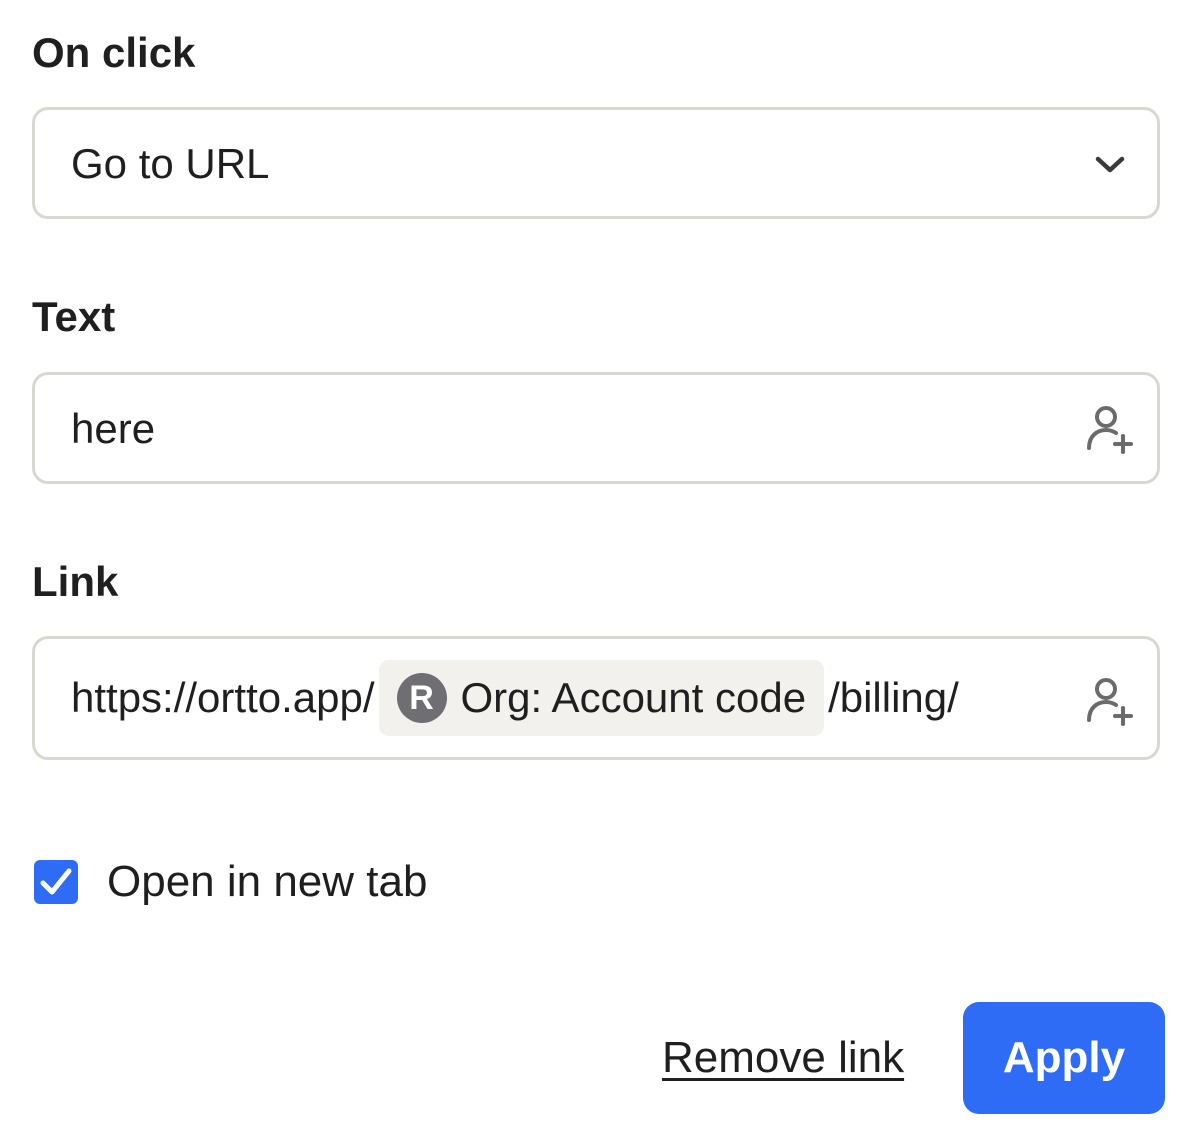 This screenshot has width=1192, height=1140. What do you see at coordinates (783, 1058) in the screenshot?
I see `remove-link-button: Remove link` at bounding box center [783, 1058].